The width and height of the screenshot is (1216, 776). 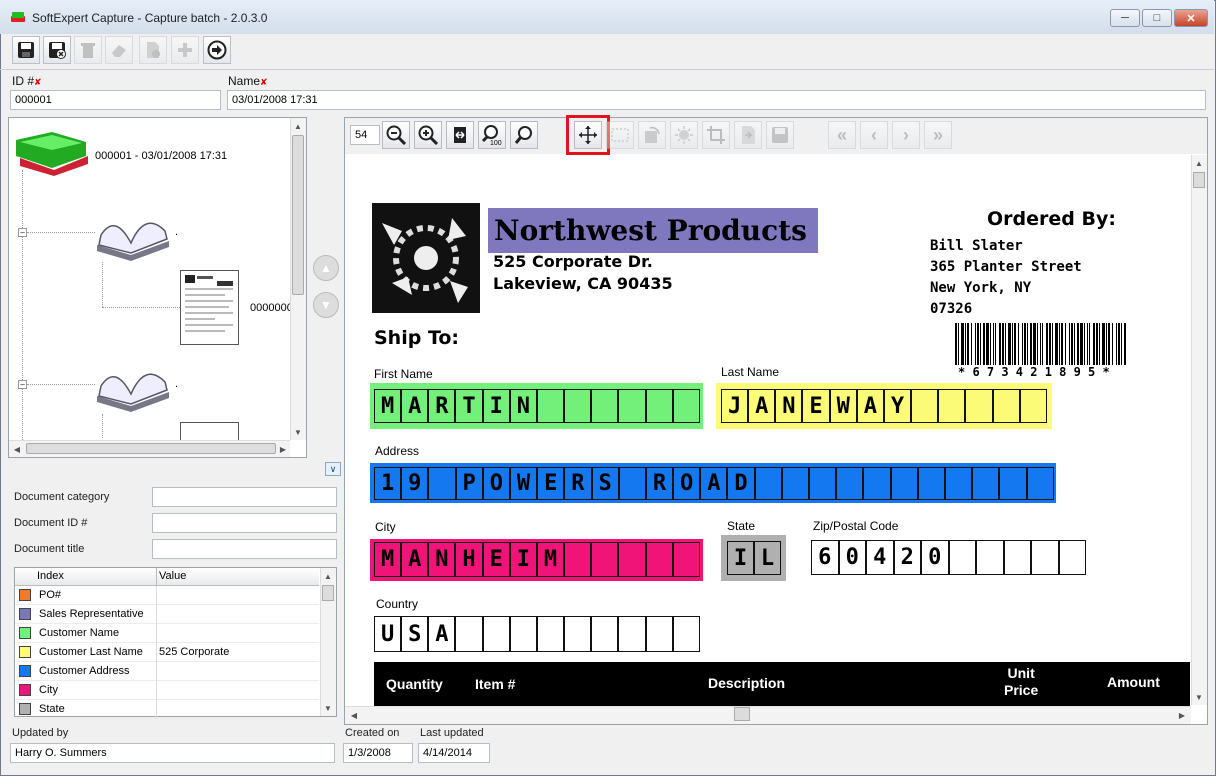 What do you see at coordinates (396, 135) in the screenshot?
I see `zoom-out-button` at bounding box center [396, 135].